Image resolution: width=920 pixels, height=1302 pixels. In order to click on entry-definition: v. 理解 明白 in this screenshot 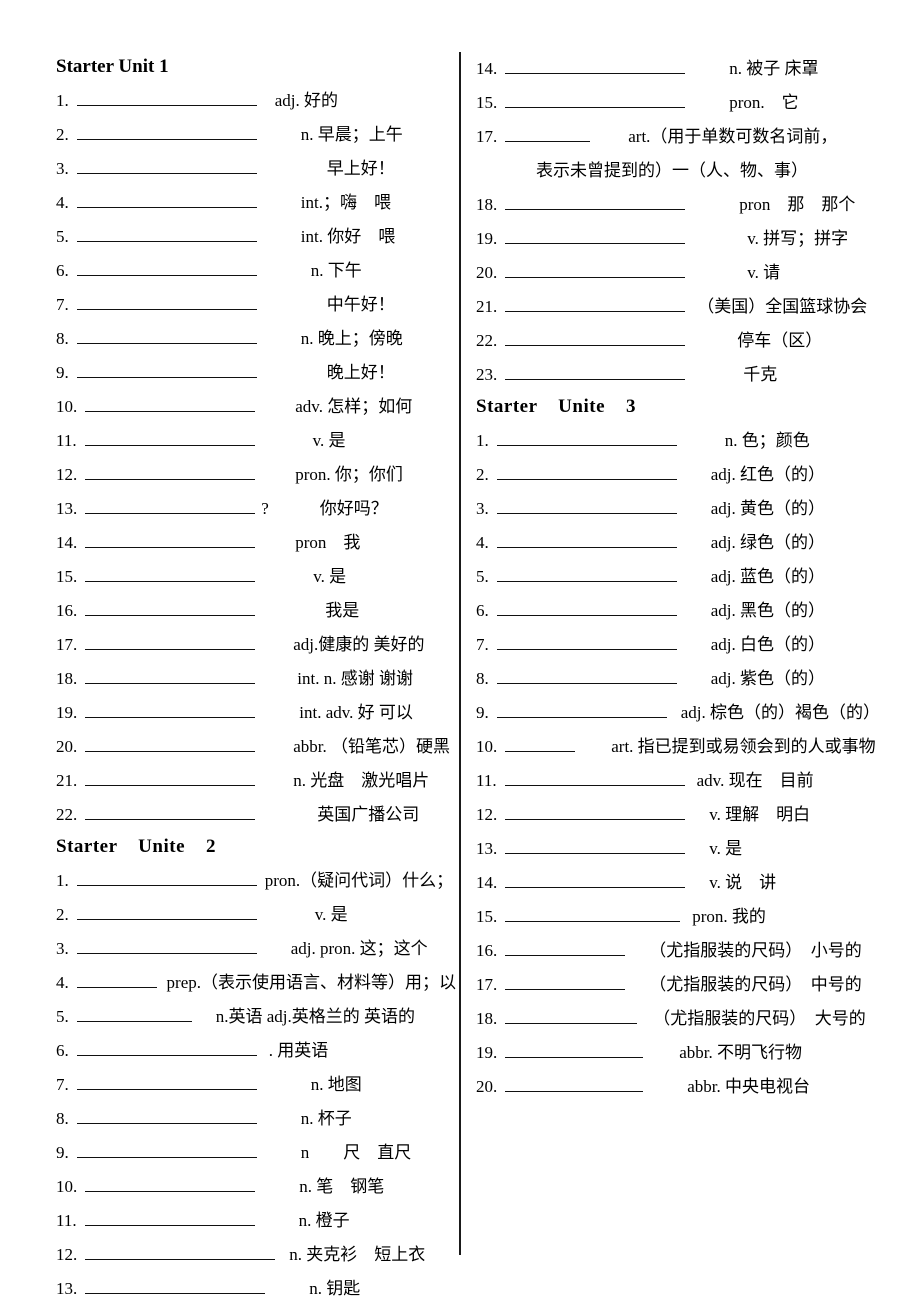, I will do `click(760, 814)`.